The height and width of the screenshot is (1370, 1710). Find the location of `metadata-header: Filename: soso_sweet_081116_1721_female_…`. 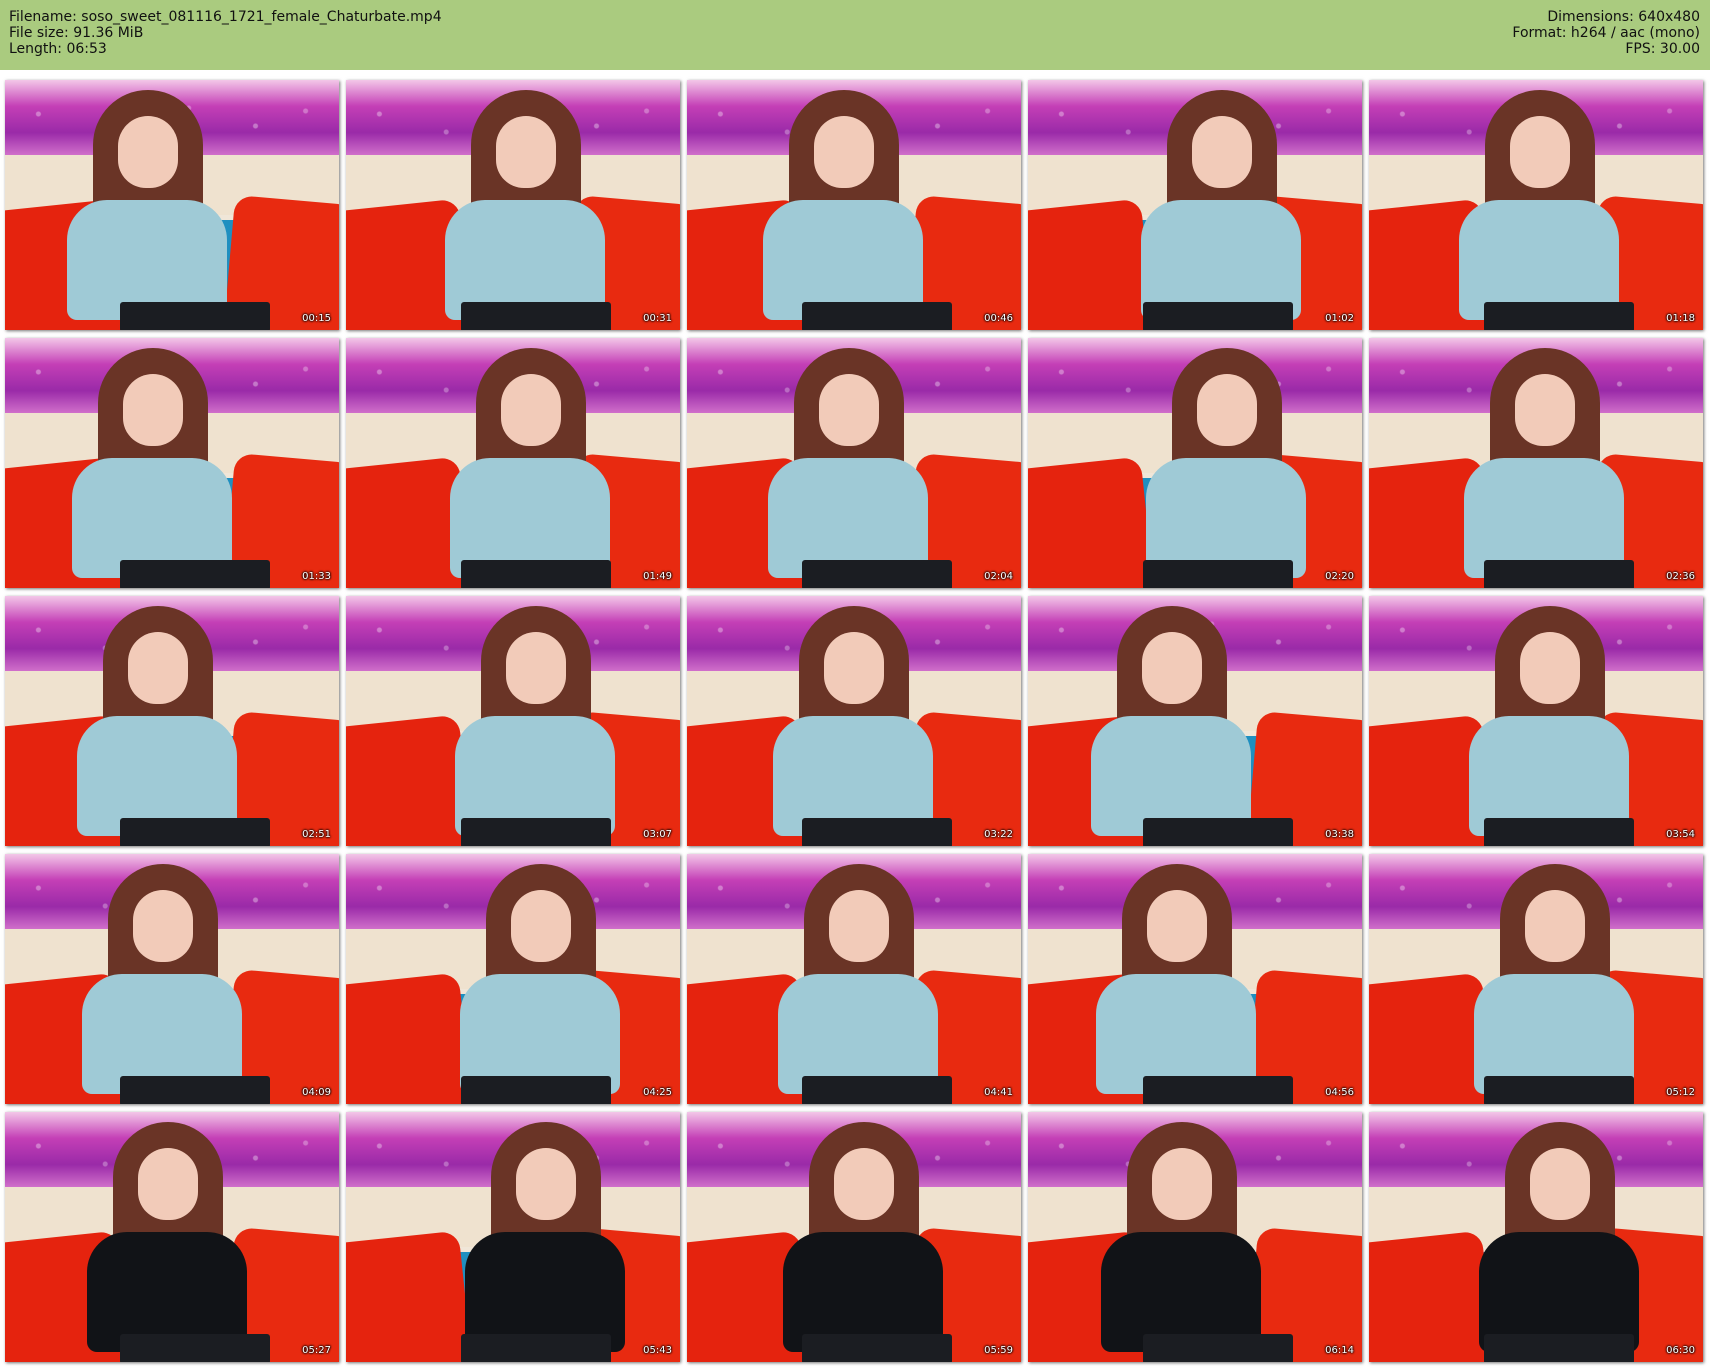

metadata-header: Filename: soso_sweet_081116_1721_female_… is located at coordinates (855, 35).